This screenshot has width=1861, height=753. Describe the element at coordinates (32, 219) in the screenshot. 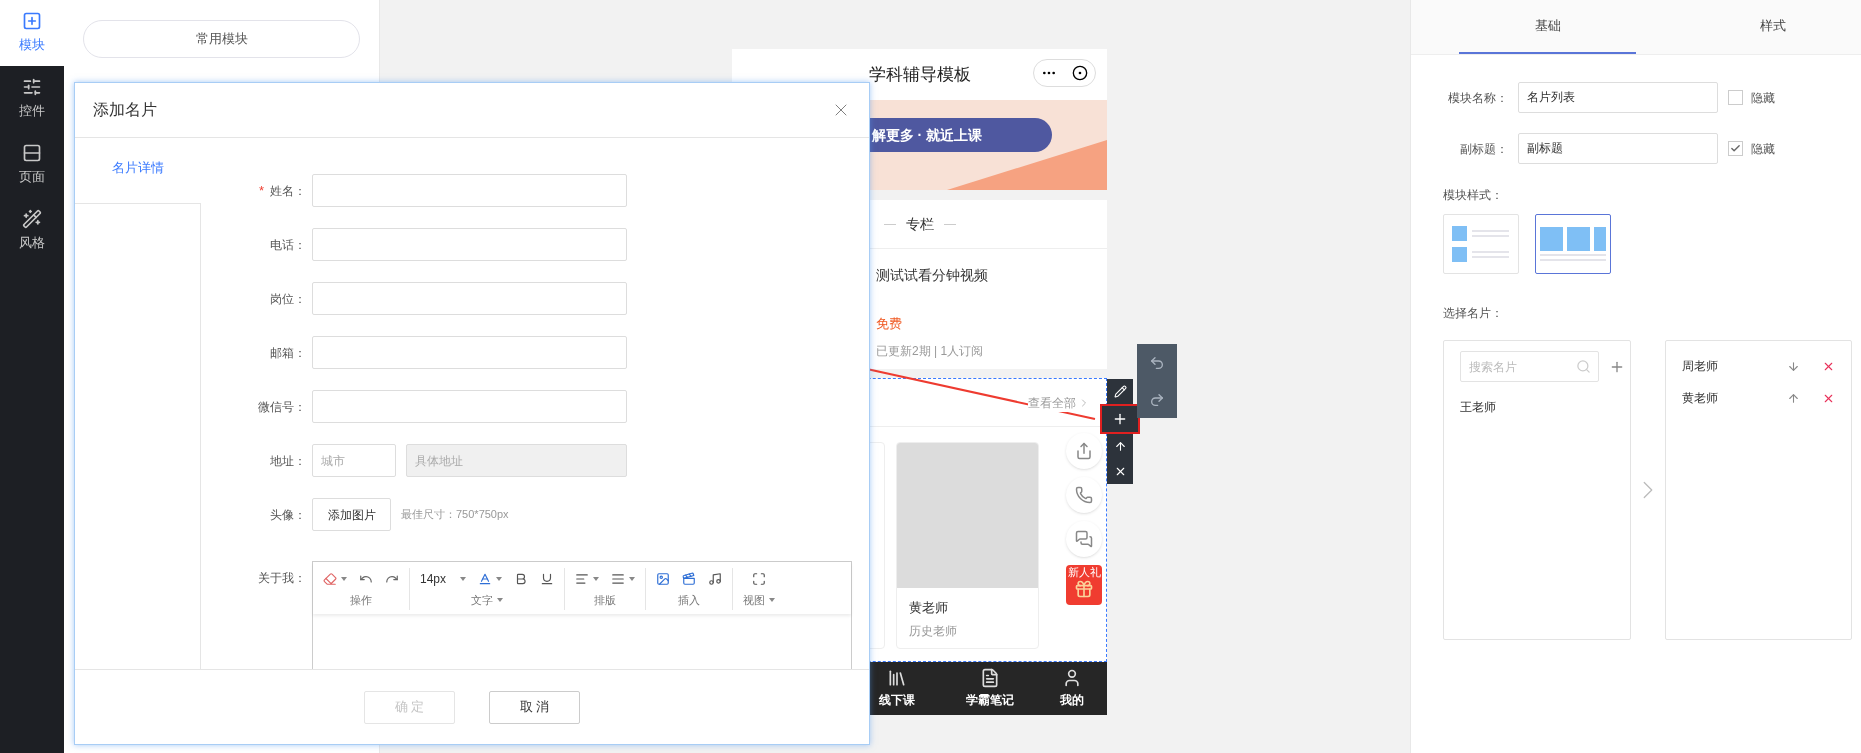

I see `magic-wand-icon` at that location.